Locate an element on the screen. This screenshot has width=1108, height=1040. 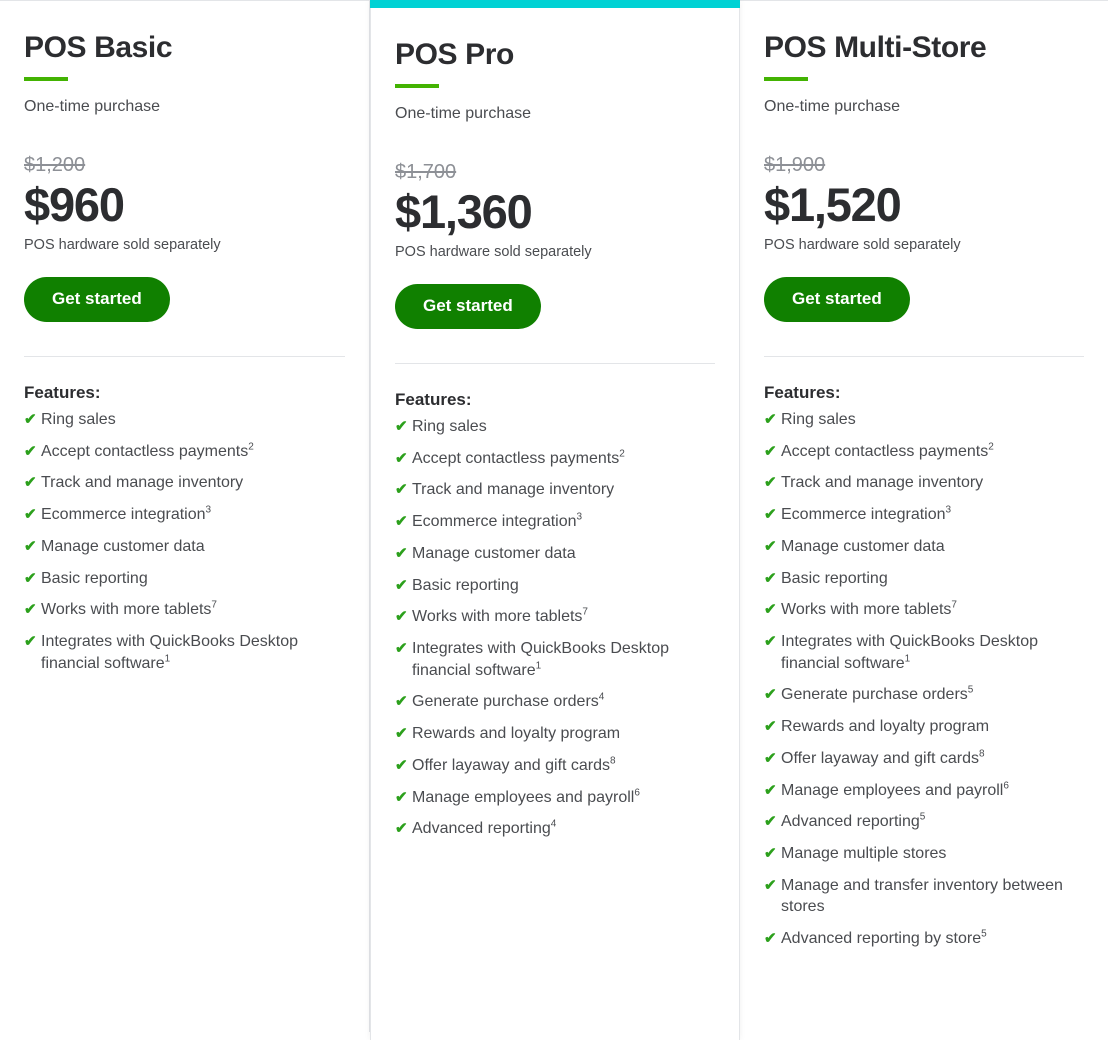
feature-label: Track and manage inventory is located at coordinates (513, 490).